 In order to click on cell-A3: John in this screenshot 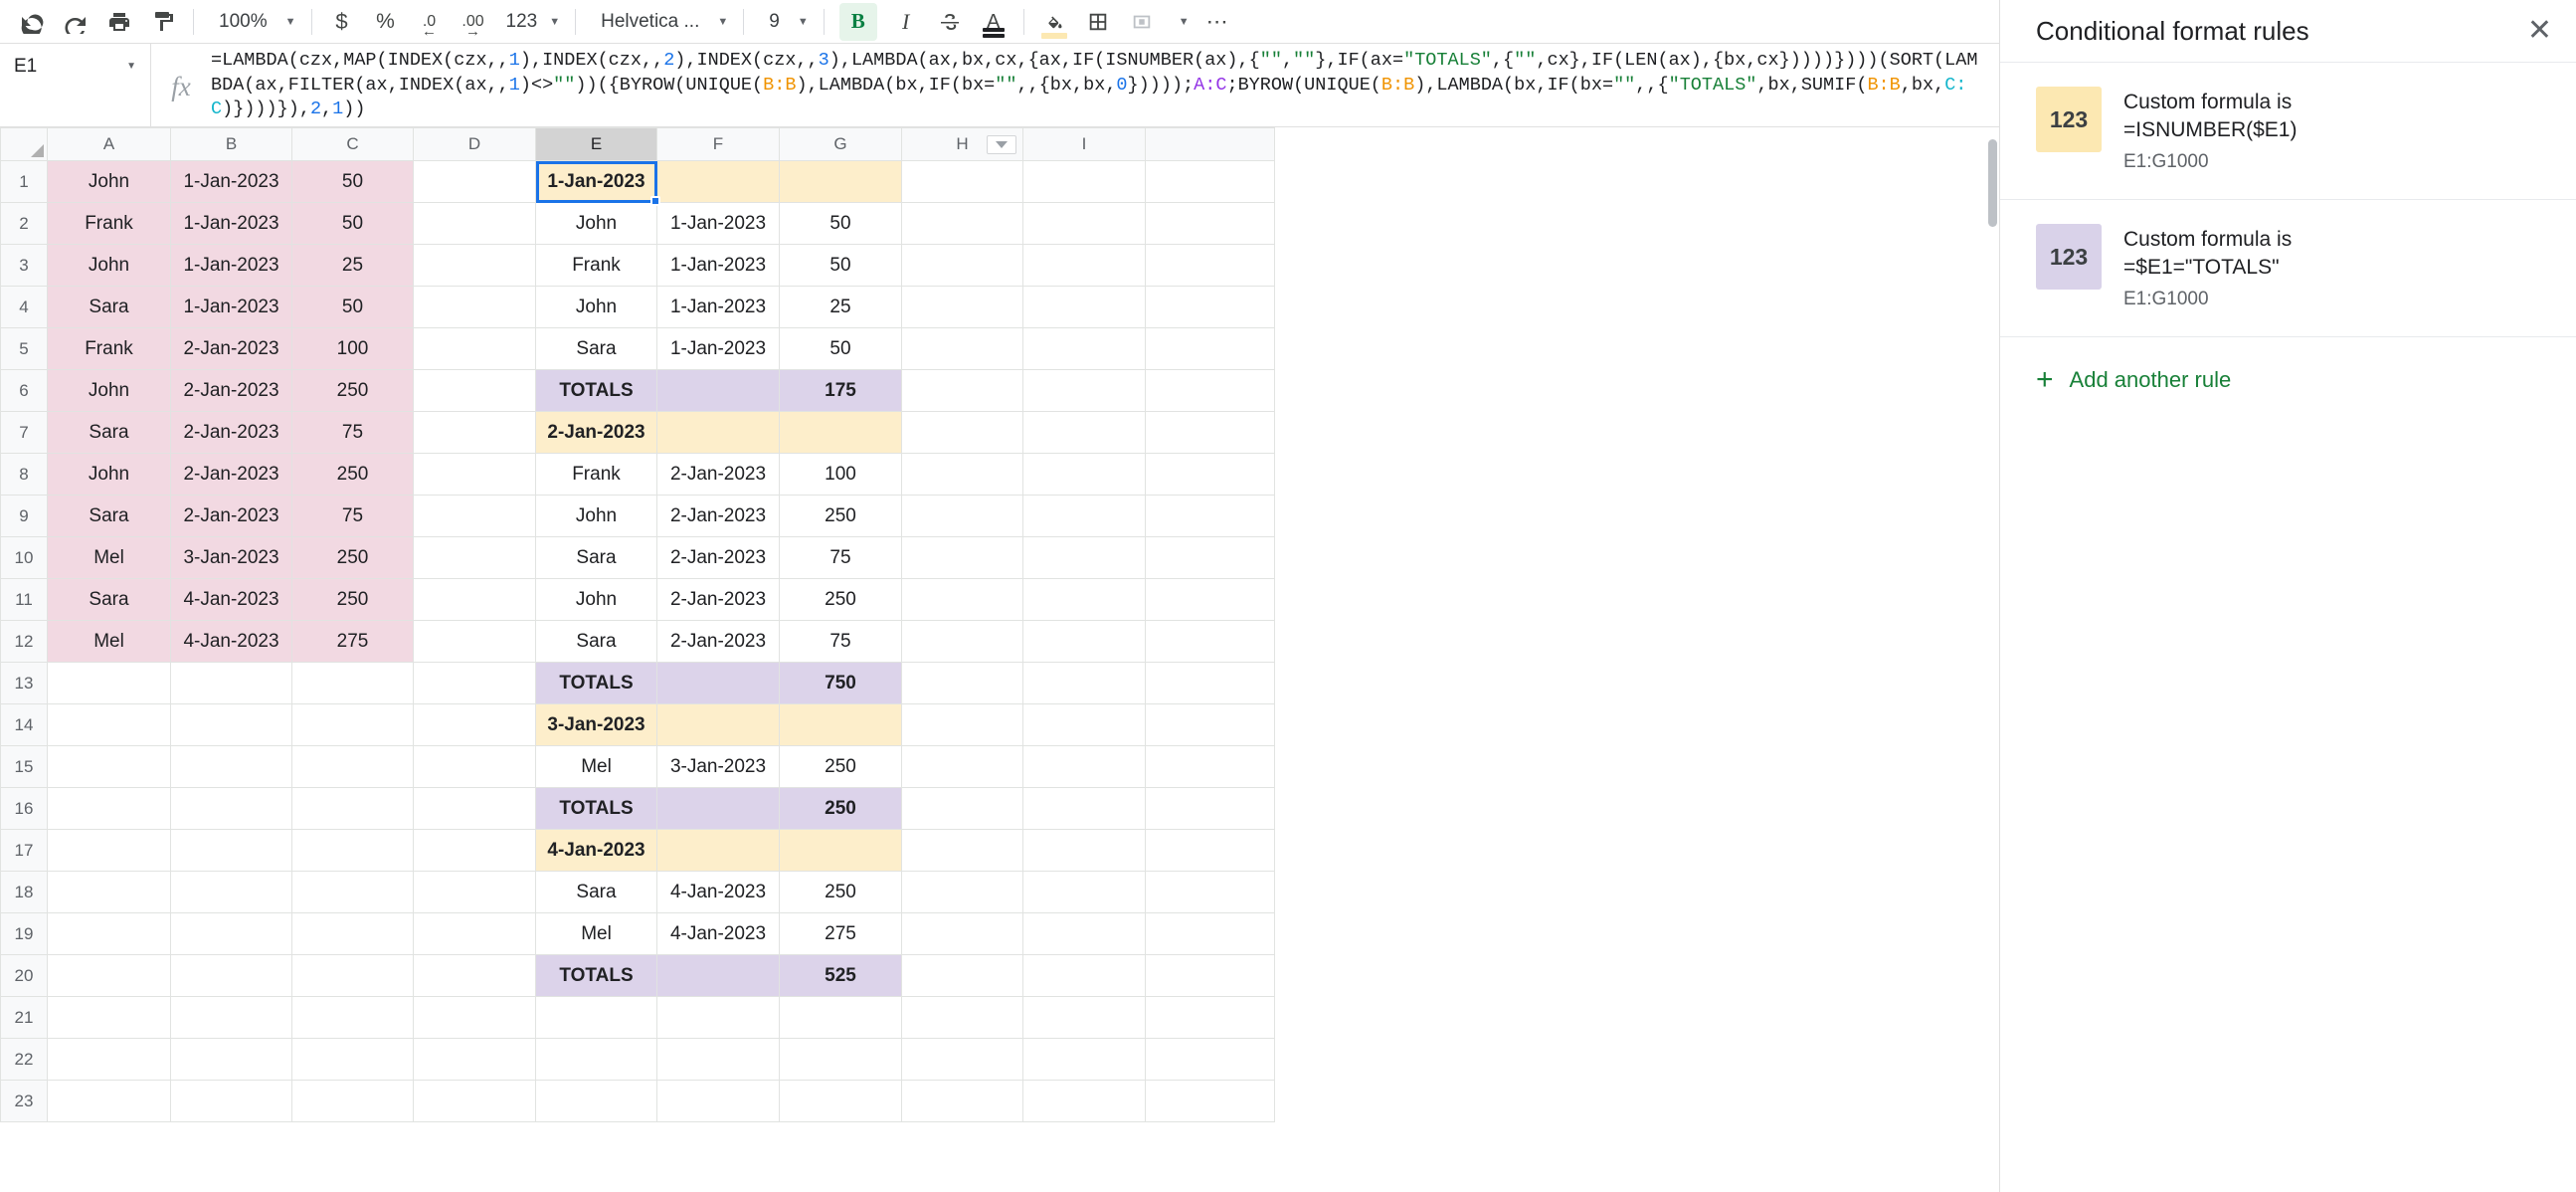, I will do `click(109, 266)`.